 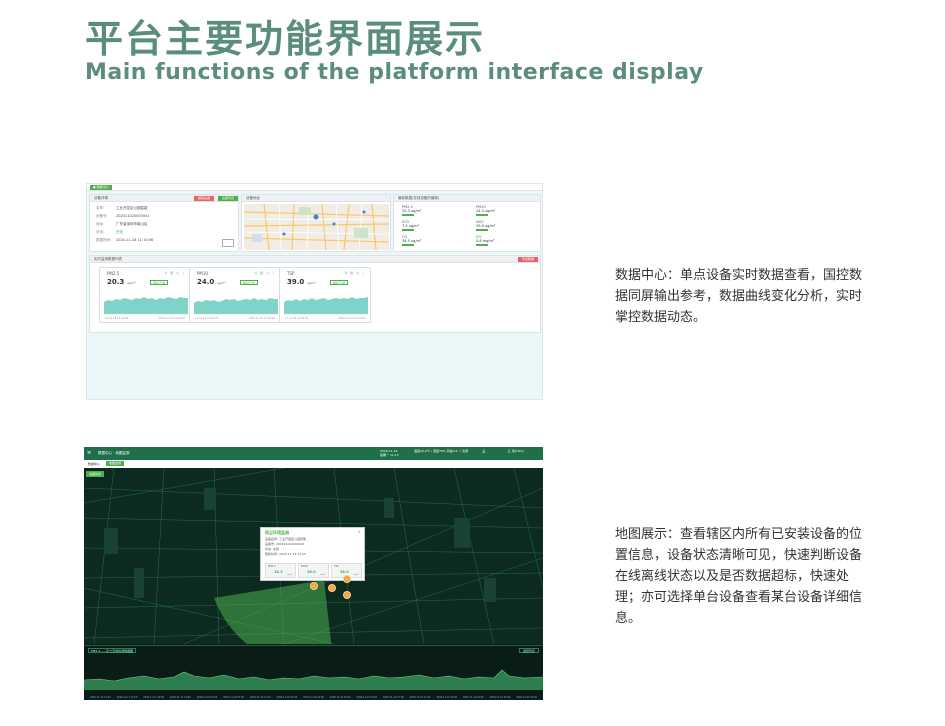 What do you see at coordinates (463, 451) in the screenshot?
I see `fullscreen-icon: ⛶ 全屏` at bounding box center [463, 451].